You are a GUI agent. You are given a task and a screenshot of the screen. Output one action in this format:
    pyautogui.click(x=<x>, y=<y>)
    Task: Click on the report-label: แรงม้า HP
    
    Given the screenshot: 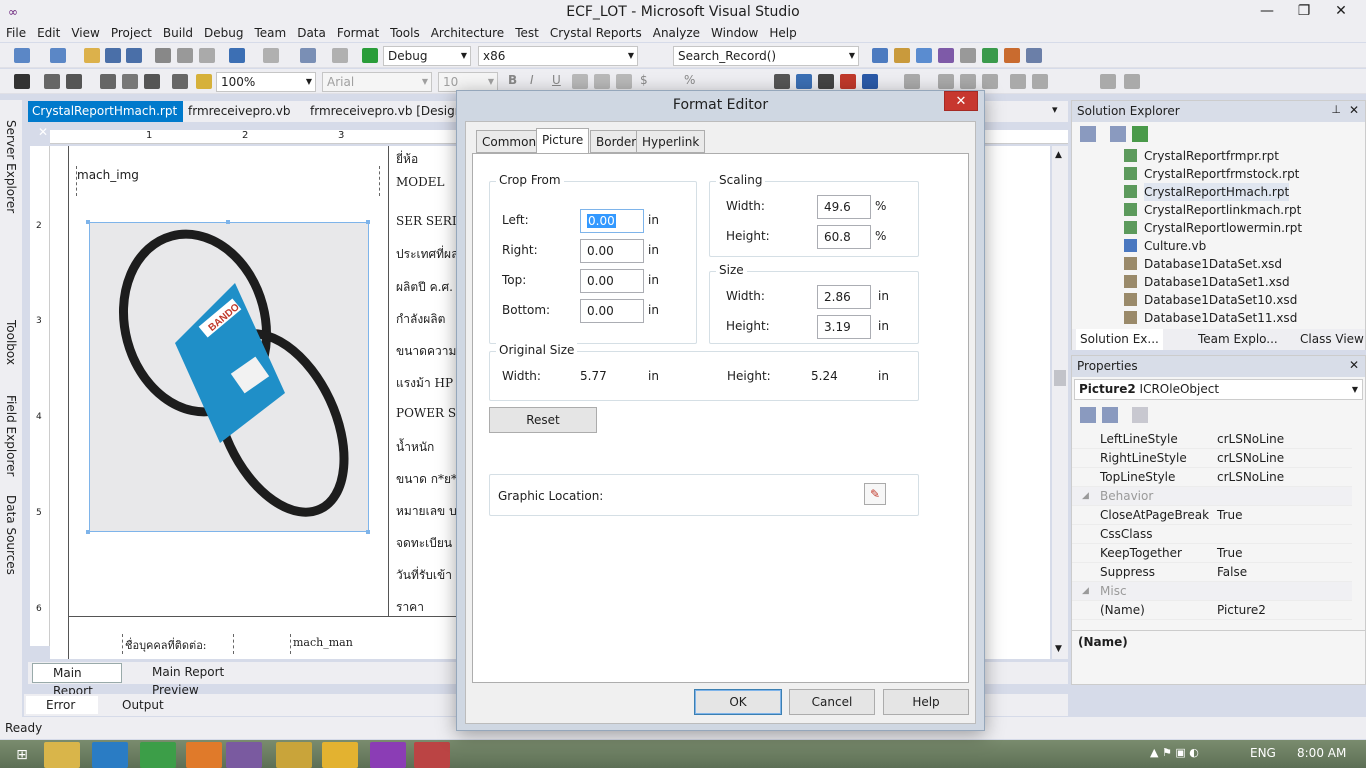 What is the action you would take?
    pyautogui.click(x=424, y=383)
    